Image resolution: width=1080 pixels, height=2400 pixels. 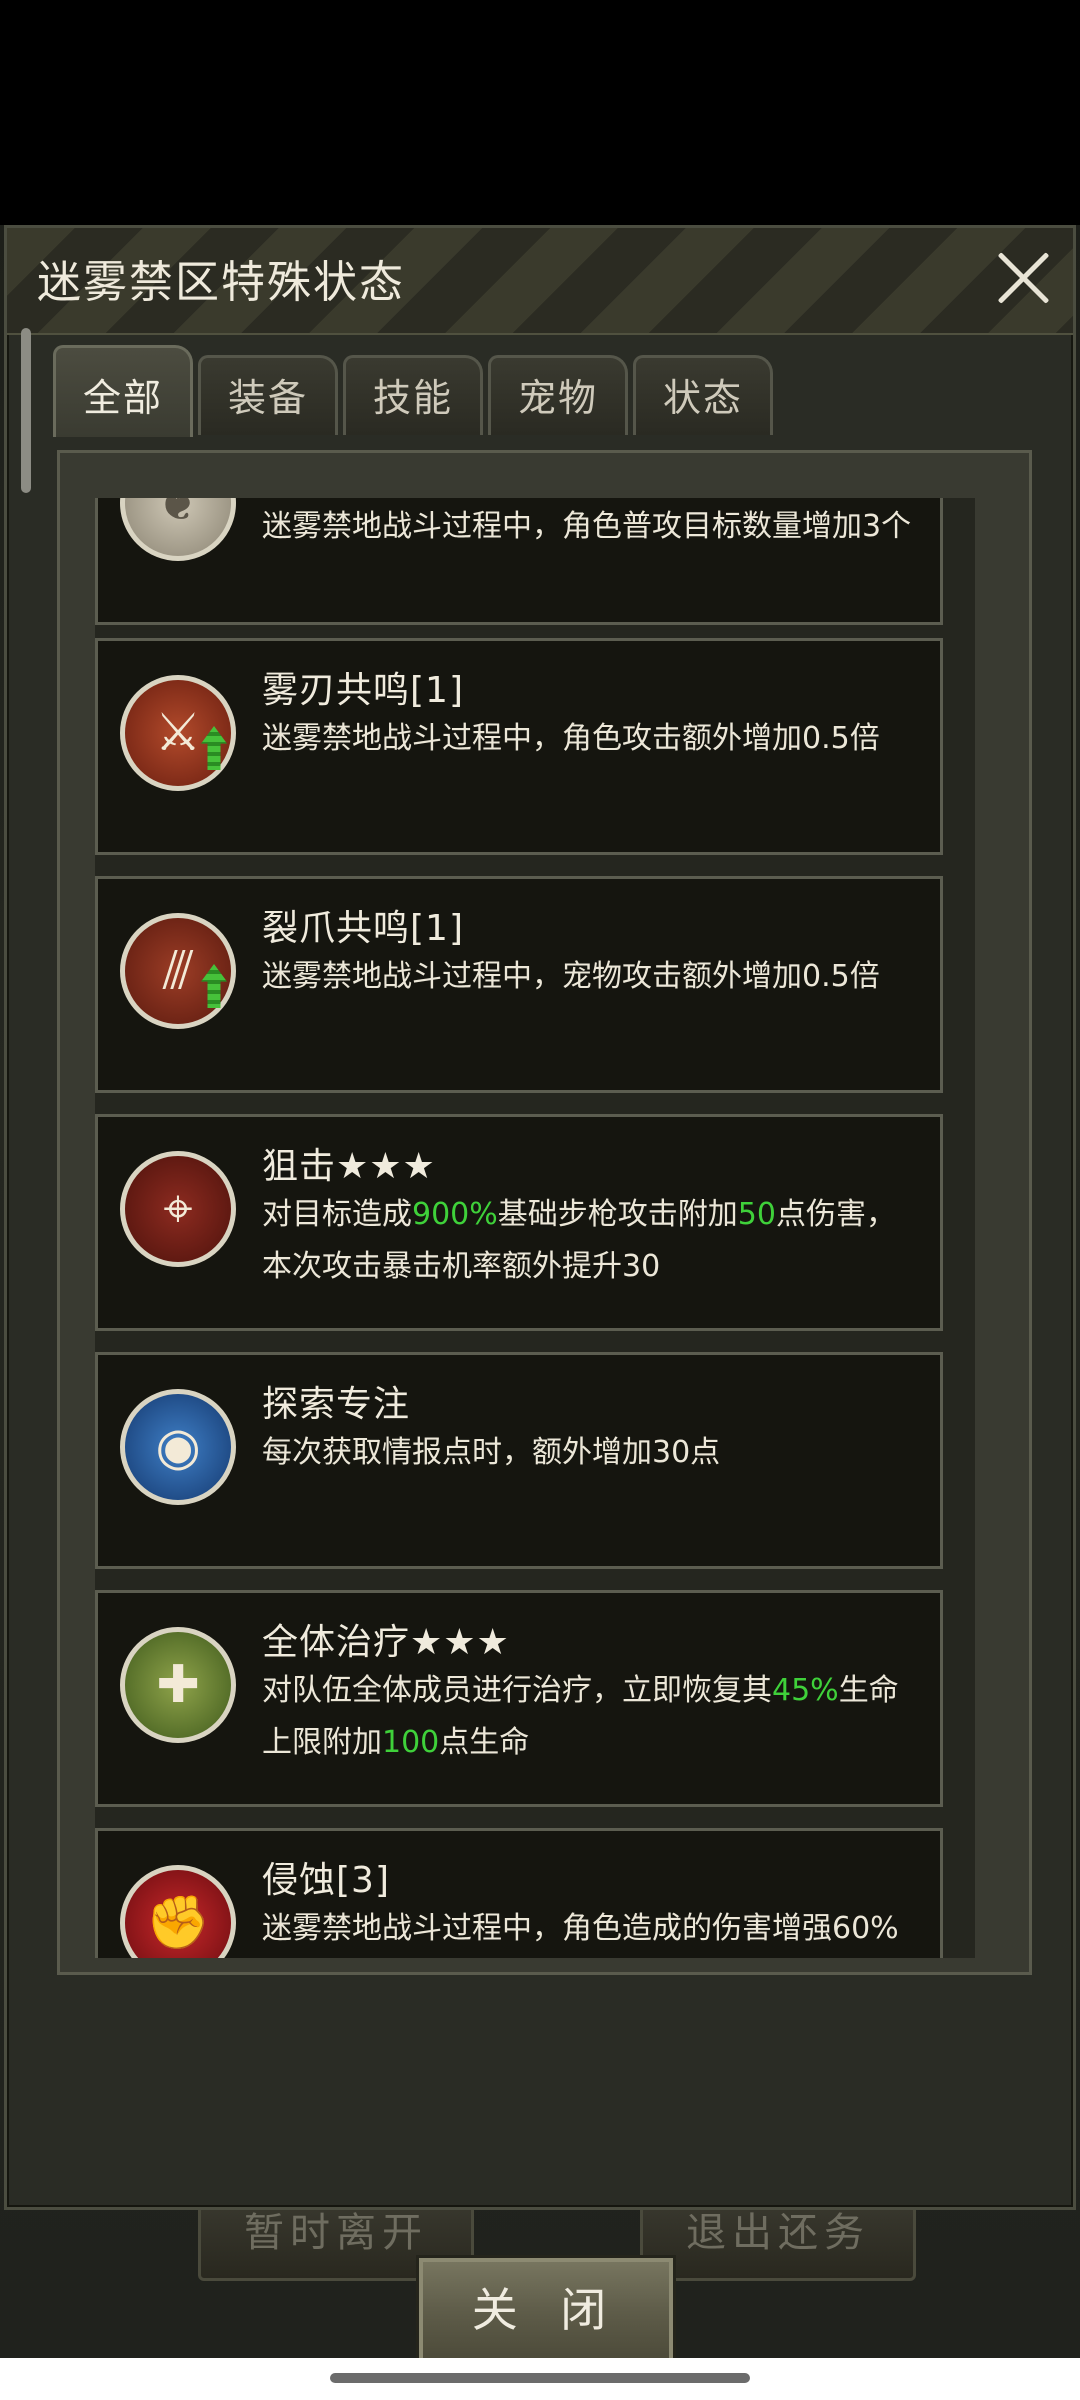 I want to click on status-desc: 对队伍全体成员进行治疗，立即恢复其45%生命上限附加100点生命, so click(x=580, y=1716).